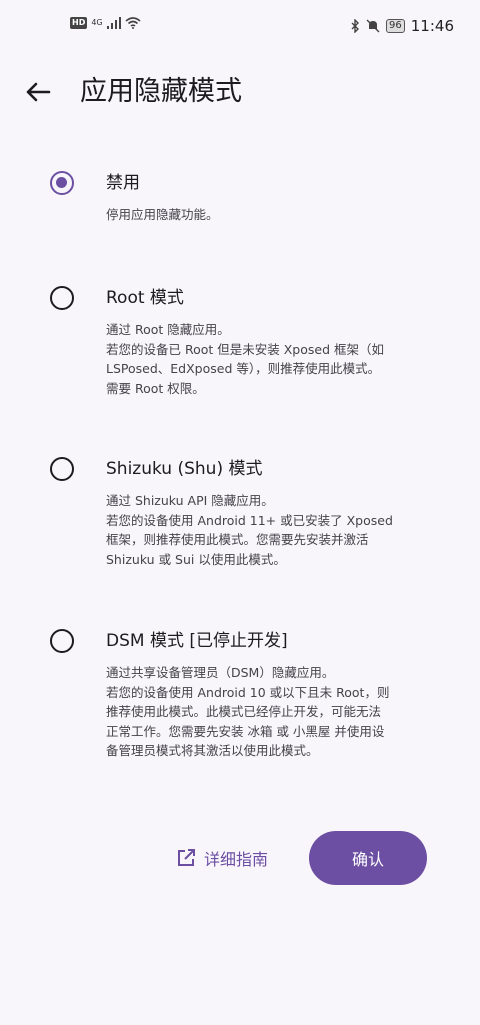  What do you see at coordinates (373, 26) in the screenshot?
I see `mute-bell-icon` at bounding box center [373, 26].